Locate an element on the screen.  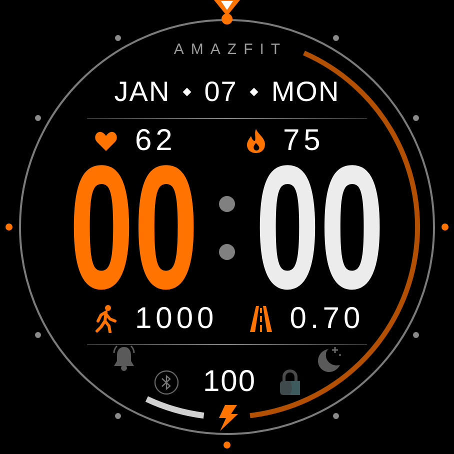
steps-value: 1000 is located at coordinates (176, 319).